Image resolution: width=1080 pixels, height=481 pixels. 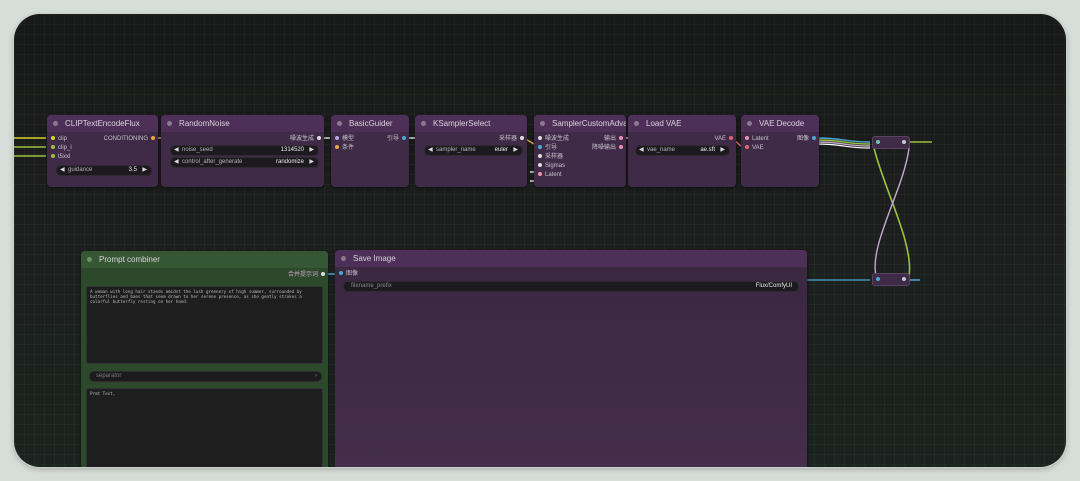 I want to click on control-after-generate-widget: ◀ control_after_generate randomize ▶, so click(x=244, y=162).